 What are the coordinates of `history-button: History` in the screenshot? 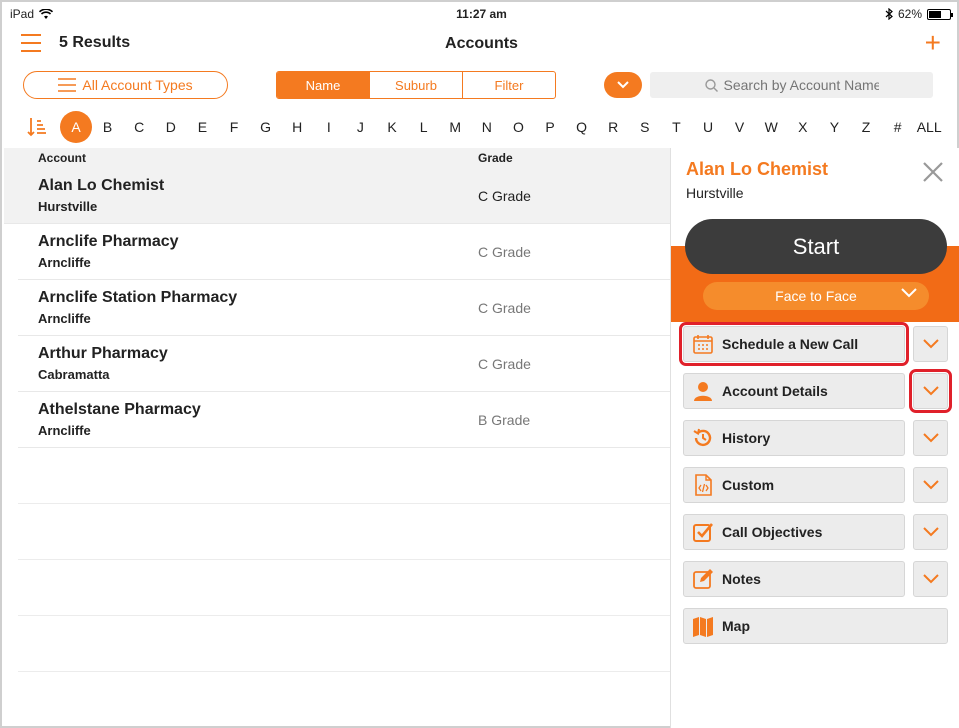 It's located at (794, 438).